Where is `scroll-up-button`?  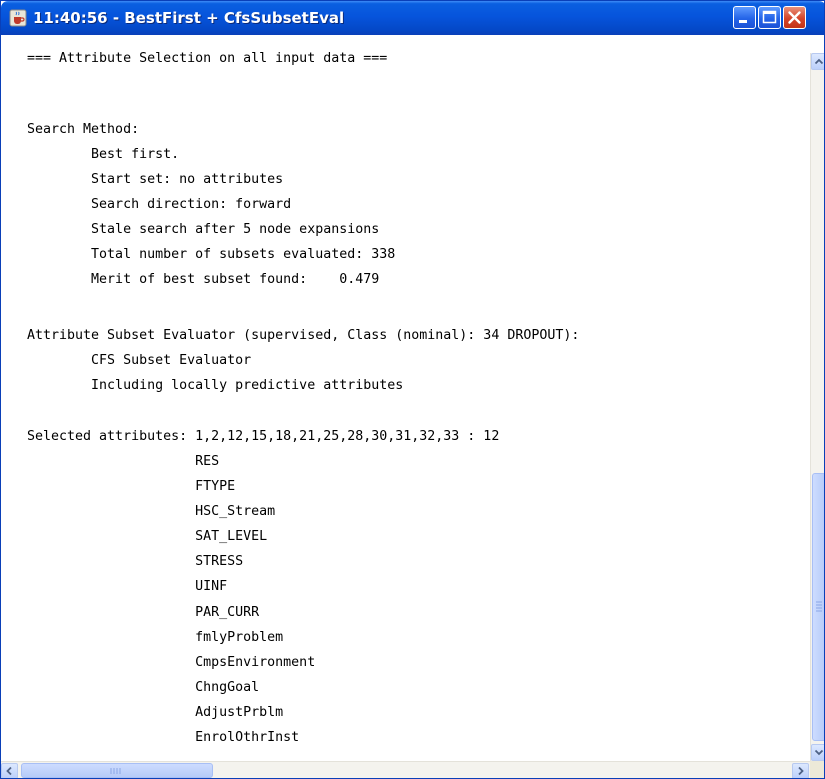
scroll-up-button is located at coordinates (817, 61).